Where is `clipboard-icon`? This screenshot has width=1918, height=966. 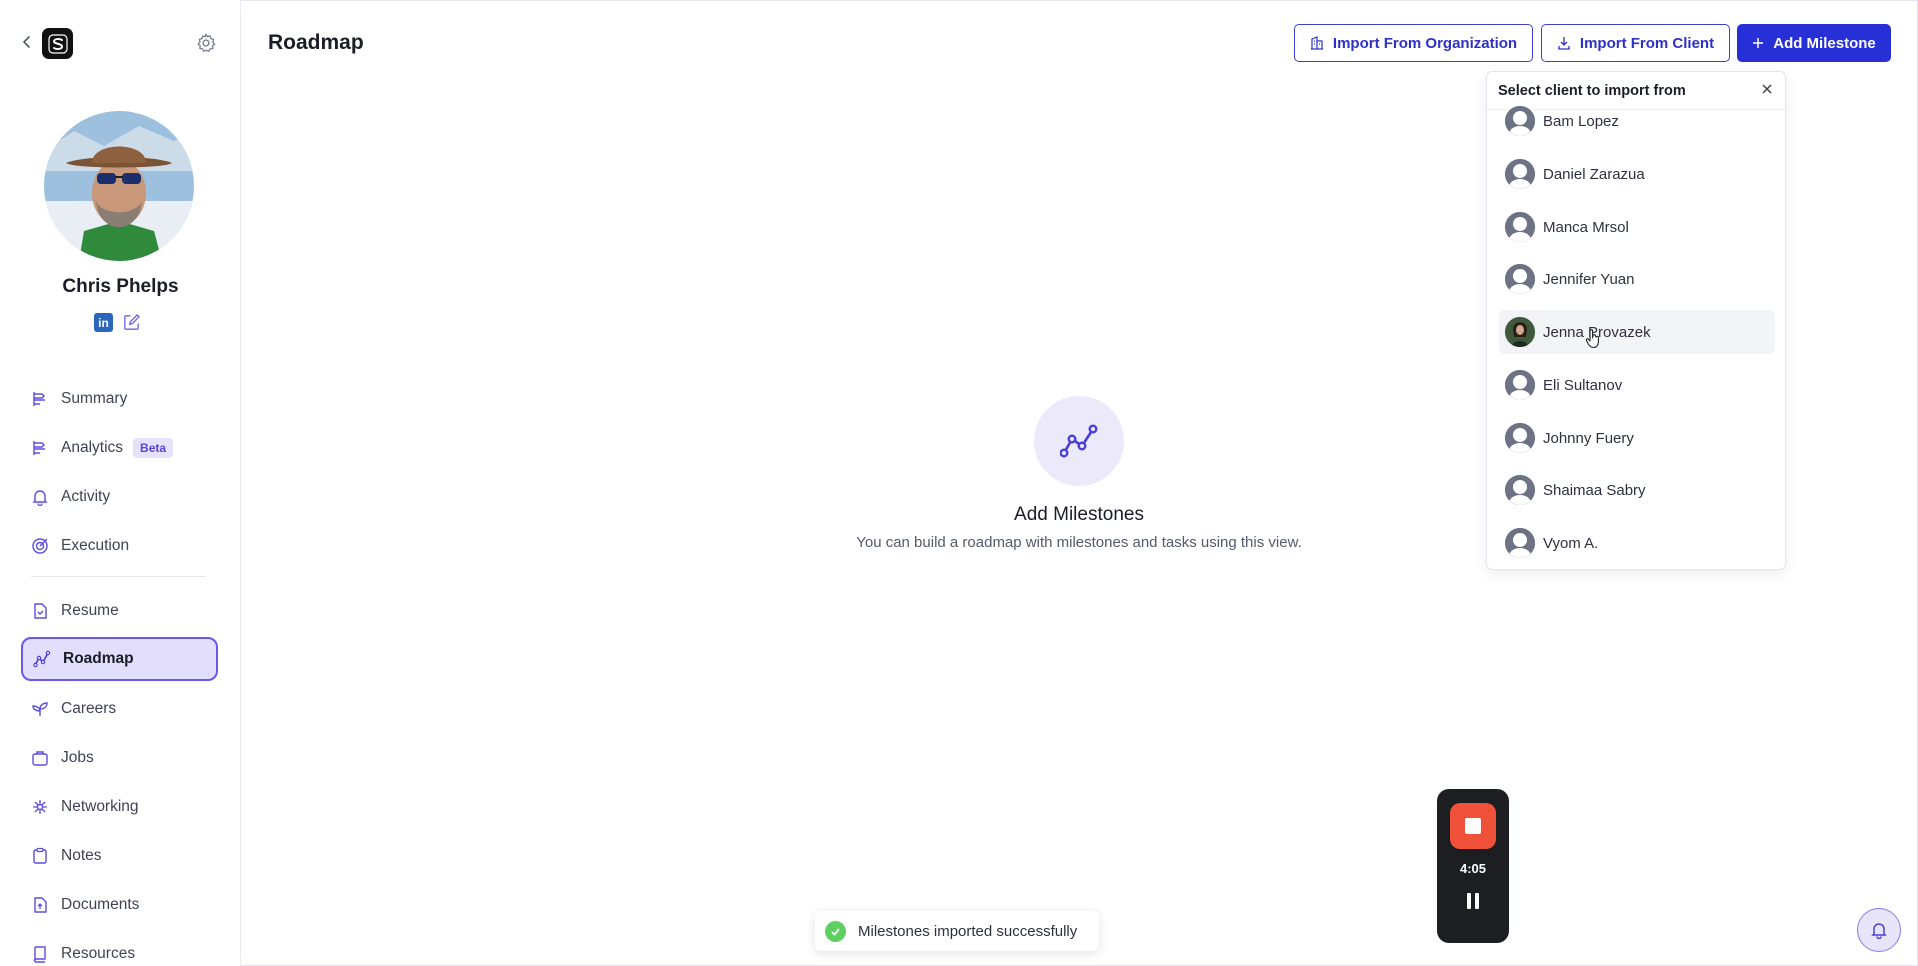
clipboard-icon is located at coordinates (40, 856).